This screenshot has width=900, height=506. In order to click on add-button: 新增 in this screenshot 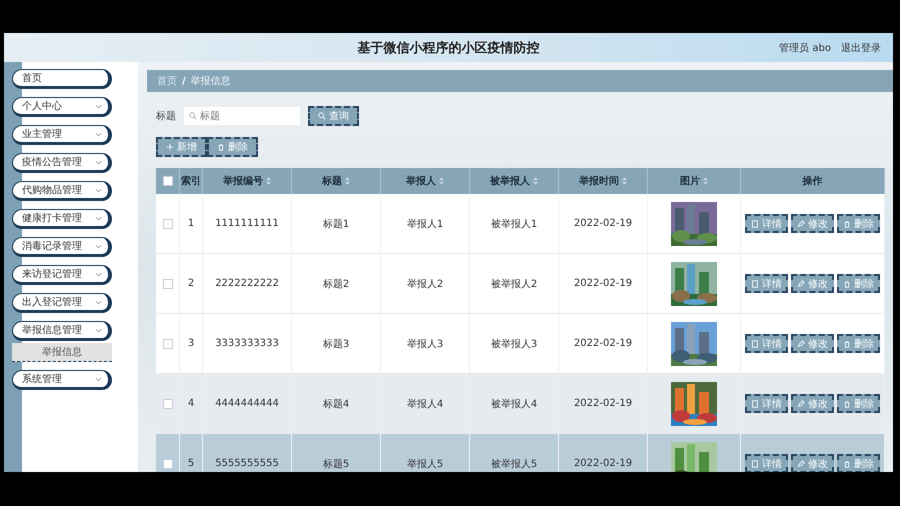, I will do `click(181, 147)`.